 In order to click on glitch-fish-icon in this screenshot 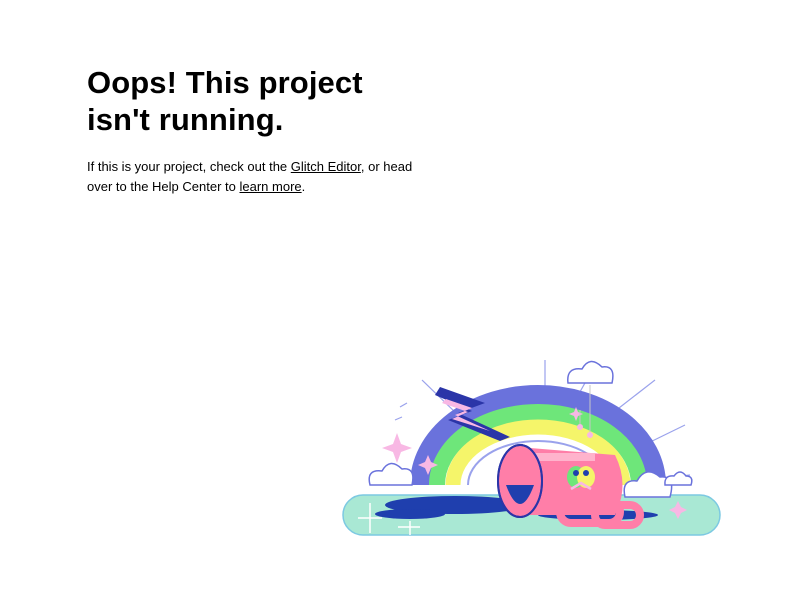, I will do `click(581, 478)`.